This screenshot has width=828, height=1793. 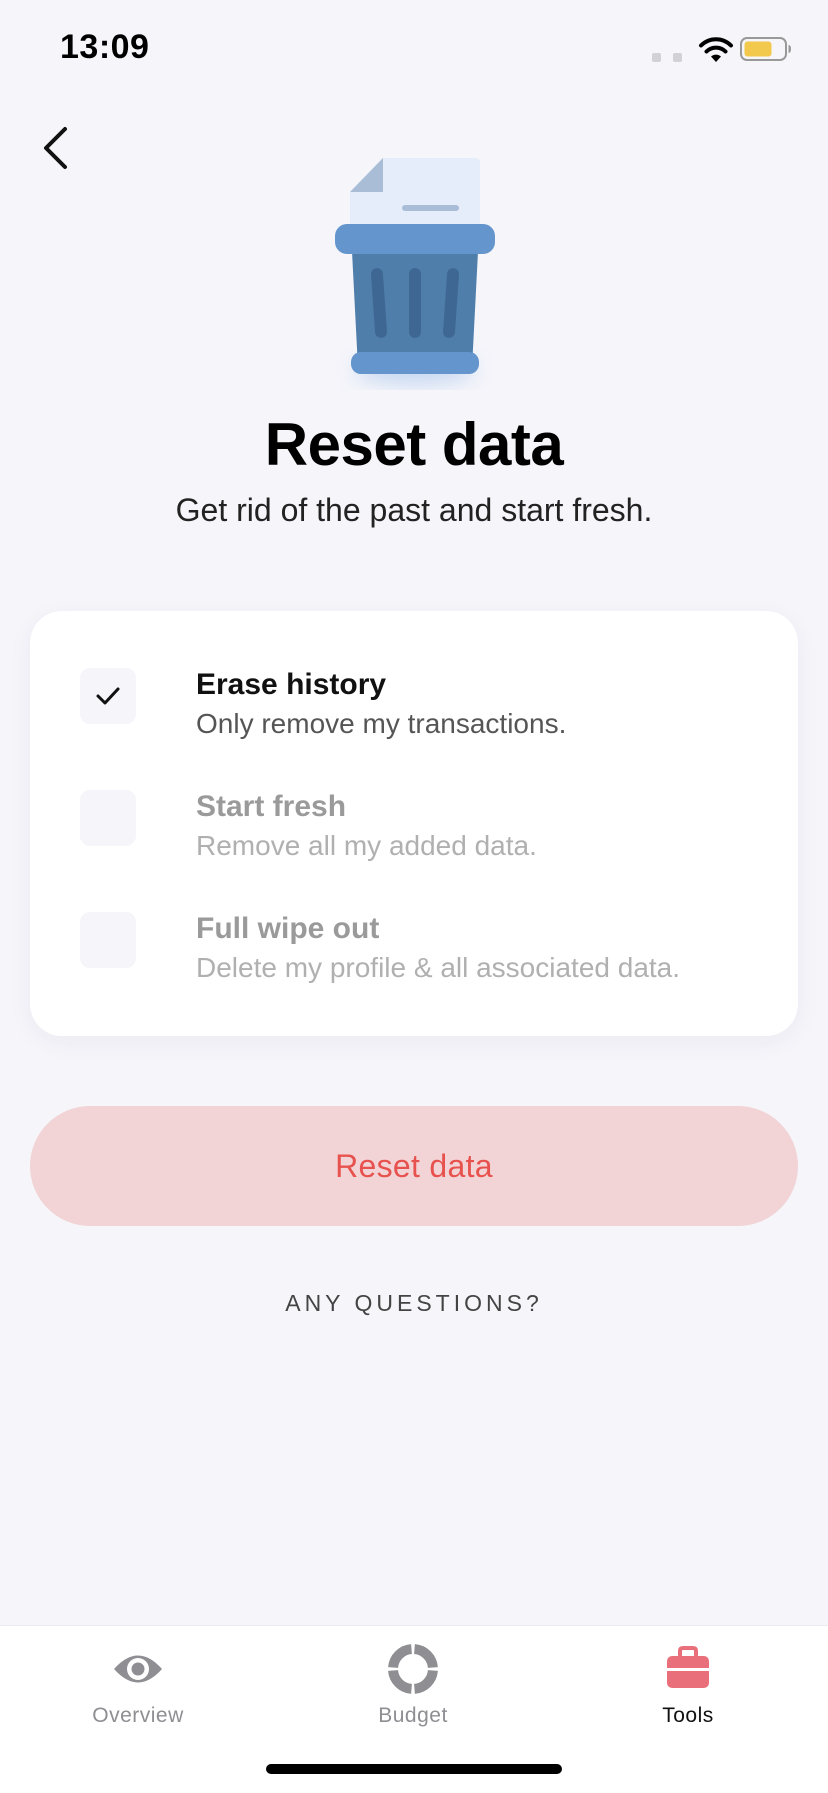 I want to click on reset-data-button: Reset data, so click(x=414, y=1166).